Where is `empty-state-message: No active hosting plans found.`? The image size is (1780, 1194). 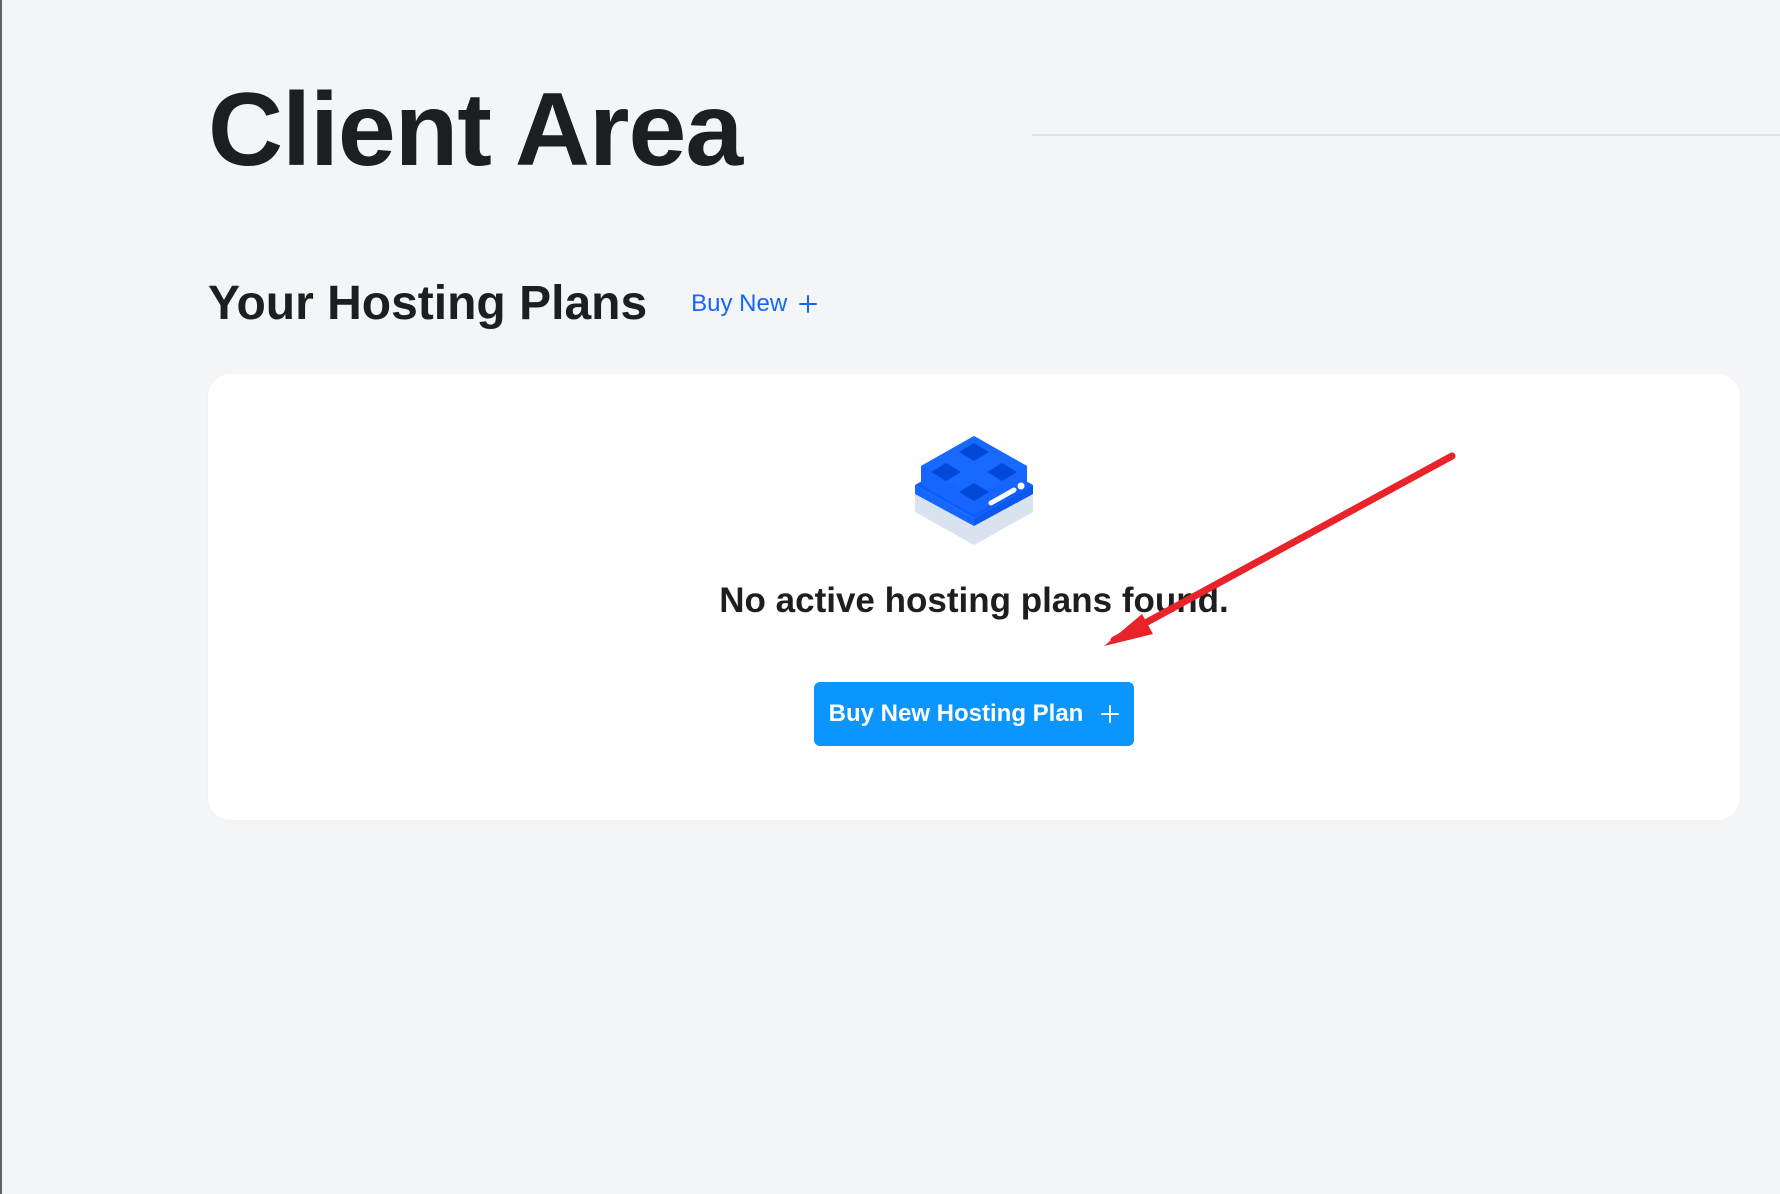 empty-state-message: No active hosting plans found. is located at coordinates (974, 600).